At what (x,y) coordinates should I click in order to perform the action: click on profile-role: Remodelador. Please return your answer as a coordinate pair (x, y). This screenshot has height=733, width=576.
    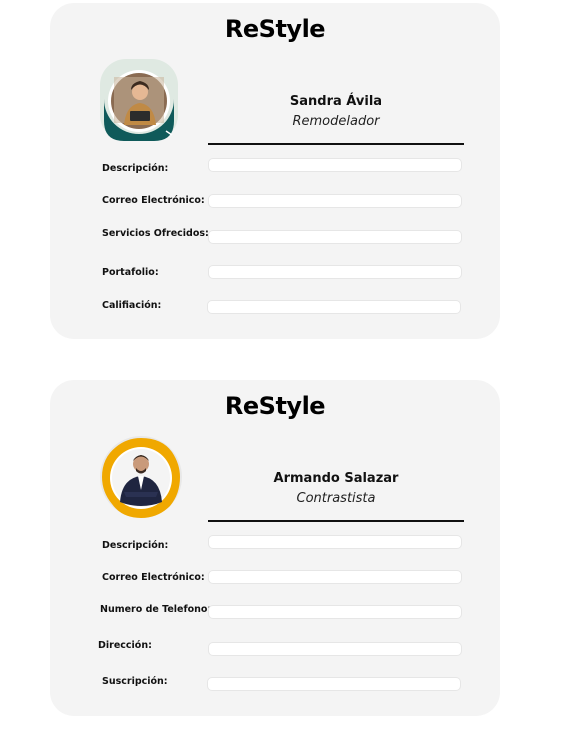
    Looking at the image, I should click on (336, 121).